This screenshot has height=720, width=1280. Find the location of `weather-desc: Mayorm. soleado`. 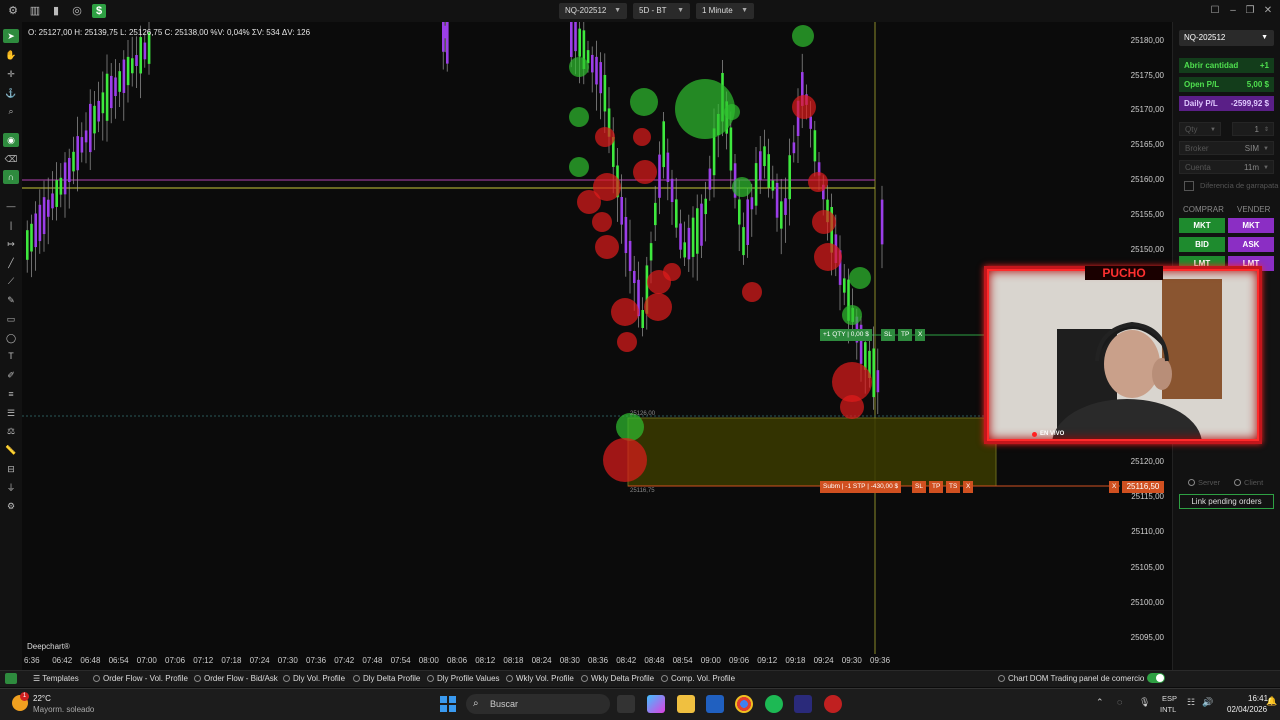

weather-desc: Mayorm. soleado is located at coordinates (63, 709).